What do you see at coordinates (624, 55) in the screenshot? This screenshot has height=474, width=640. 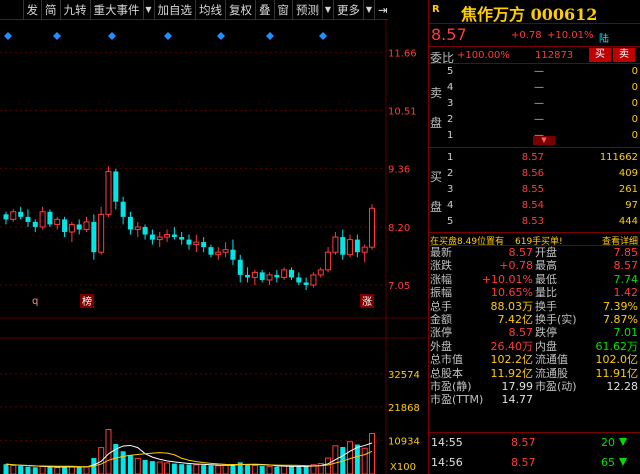 I see `sell-button: 卖` at bounding box center [624, 55].